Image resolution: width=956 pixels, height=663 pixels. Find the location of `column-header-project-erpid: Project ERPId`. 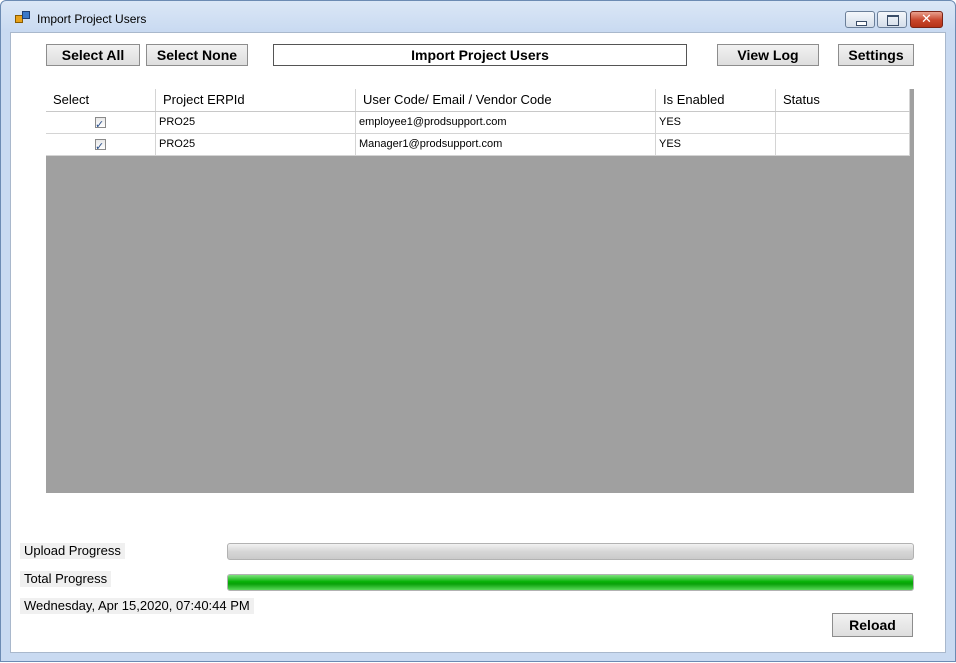

column-header-project-erpid: Project ERPId is located at coordinates (256, 100).